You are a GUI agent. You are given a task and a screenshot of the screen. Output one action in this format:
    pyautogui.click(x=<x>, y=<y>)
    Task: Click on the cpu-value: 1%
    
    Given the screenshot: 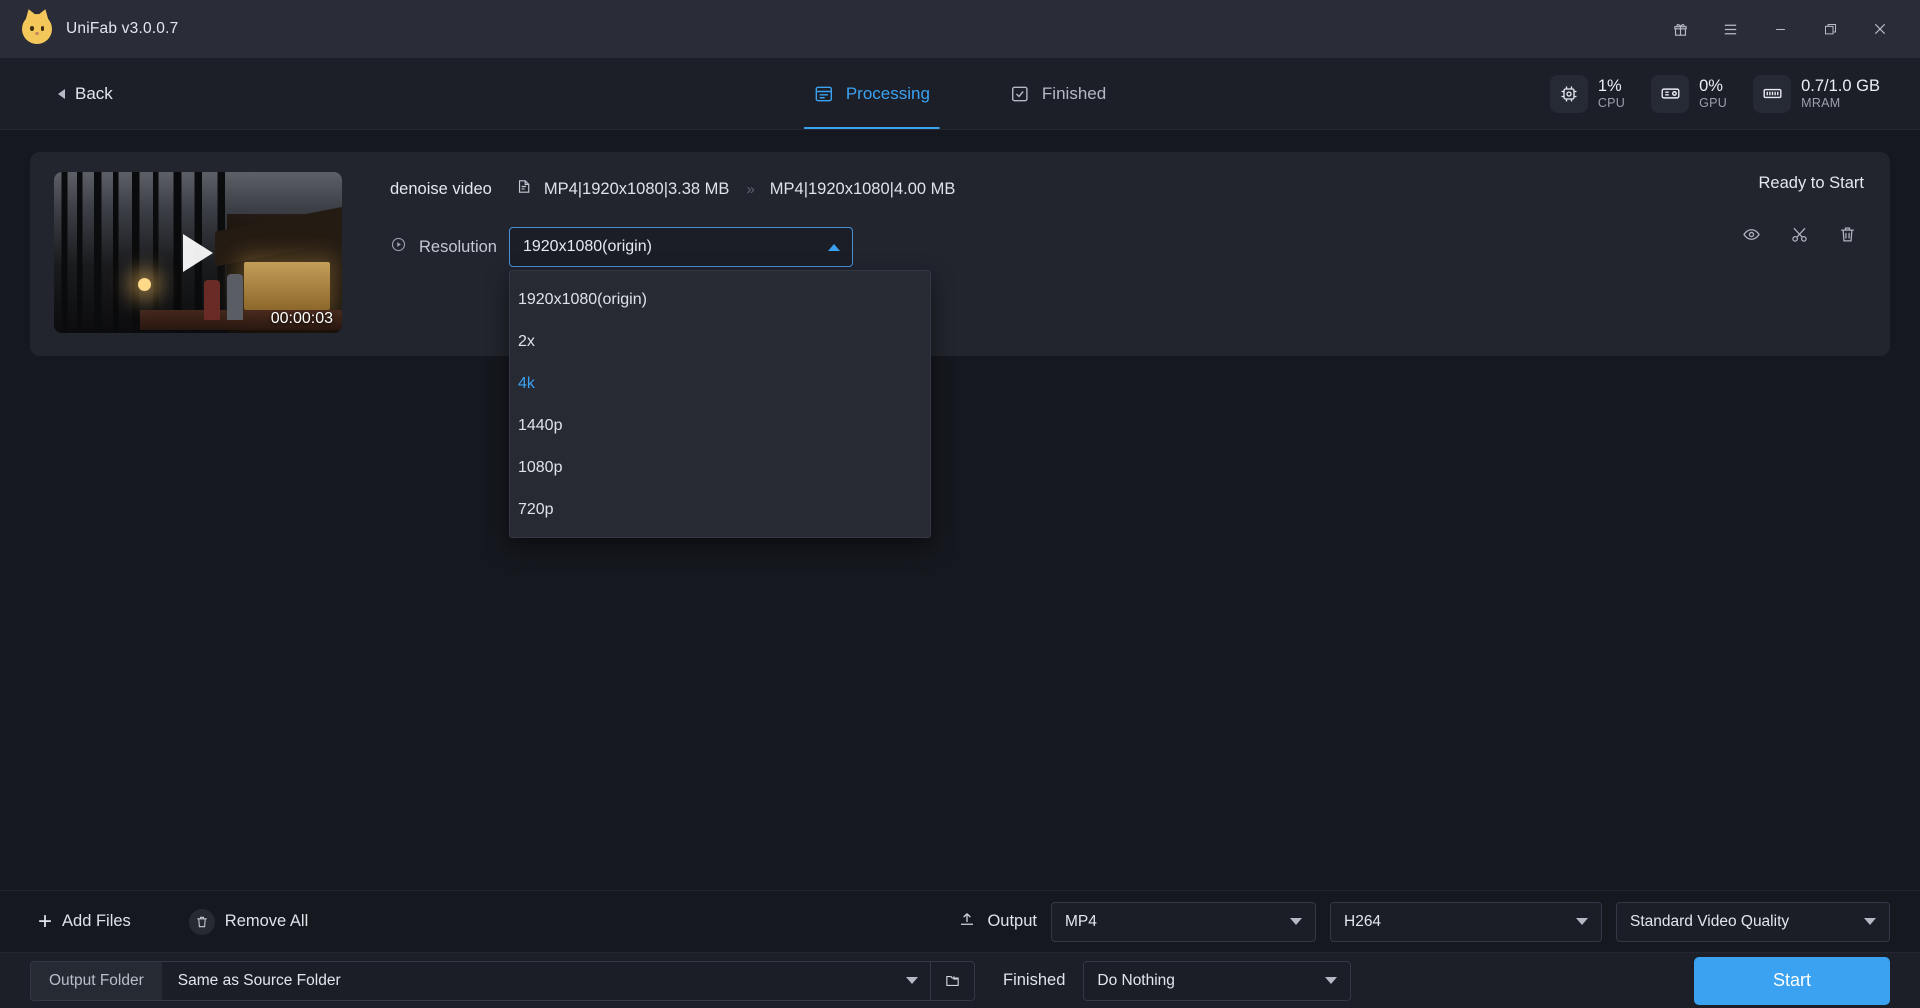 What is the action you would take?
    pyautogui.click(x=1609, y=85)
    